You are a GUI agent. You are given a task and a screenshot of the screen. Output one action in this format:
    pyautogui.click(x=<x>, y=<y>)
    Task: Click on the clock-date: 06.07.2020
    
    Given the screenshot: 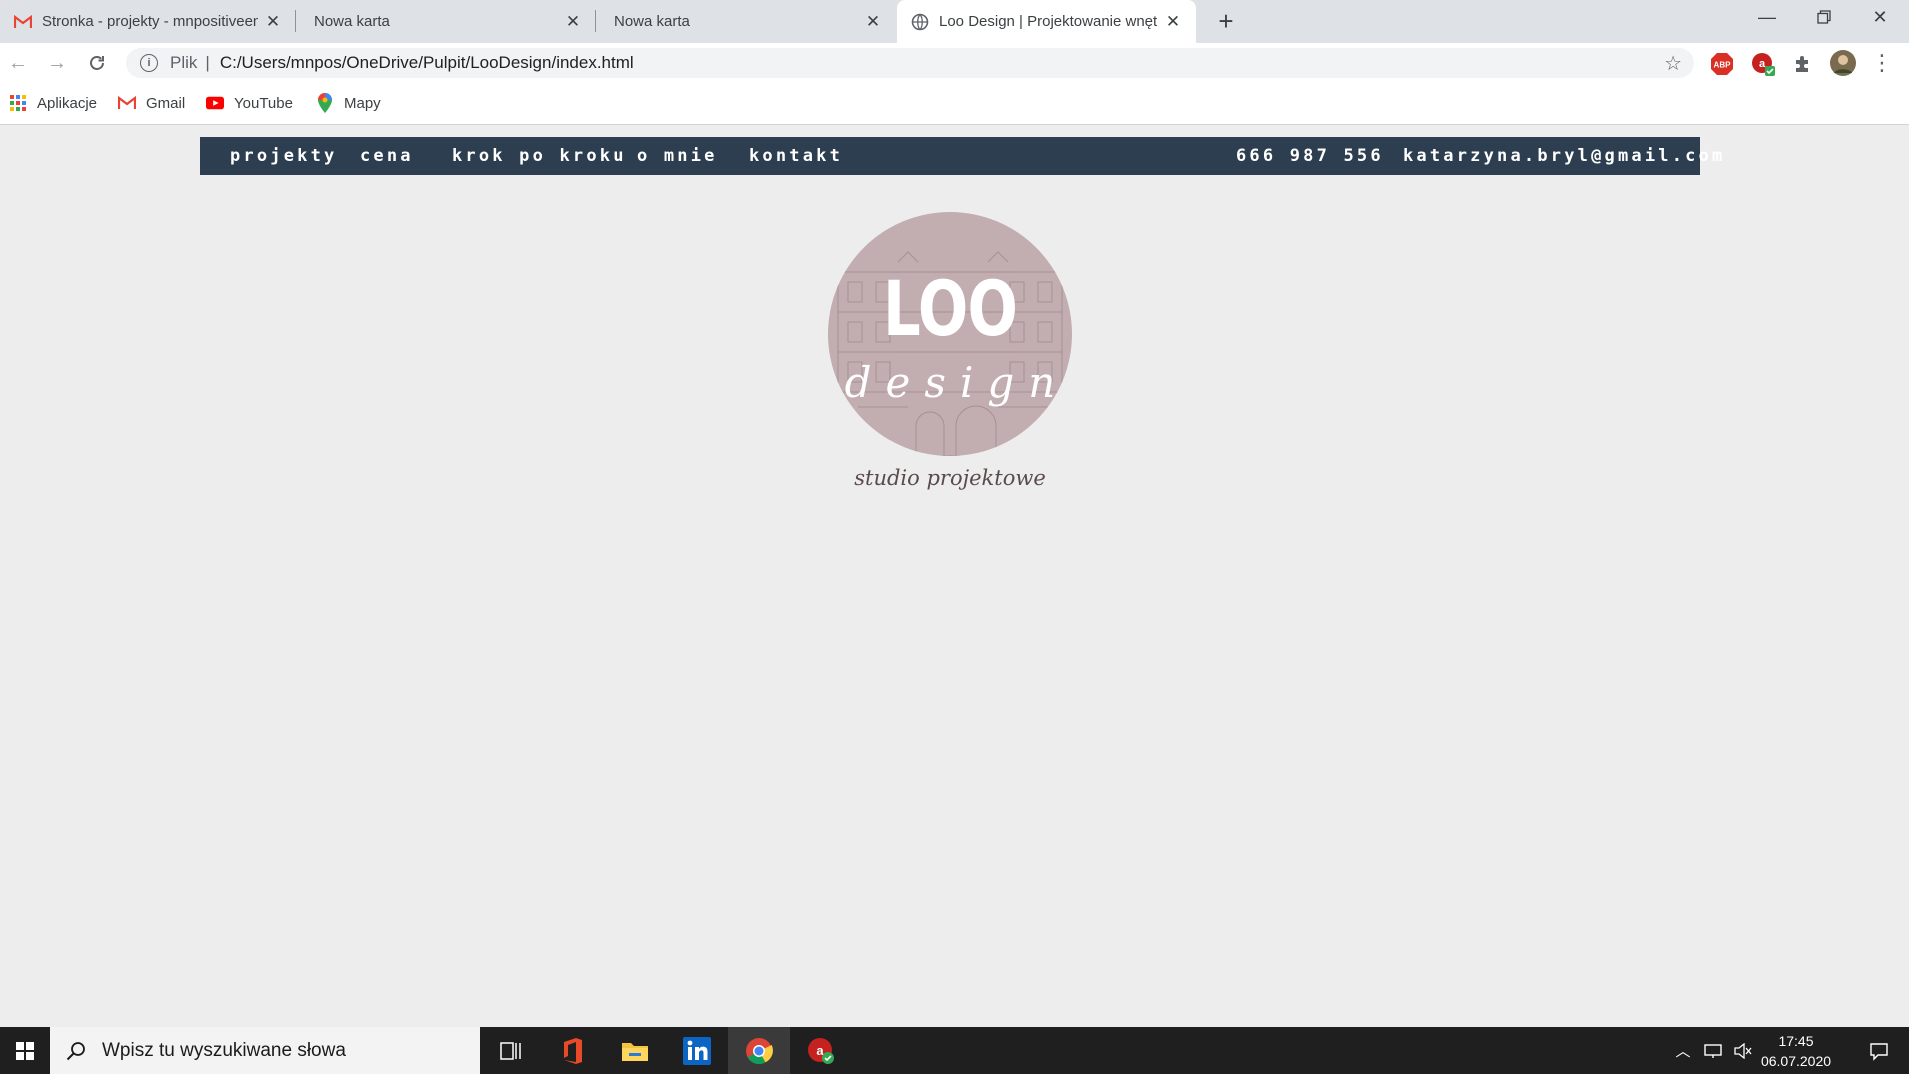 What is the action you would take?
    pyautogui.click(x=1796, y=1061)
    